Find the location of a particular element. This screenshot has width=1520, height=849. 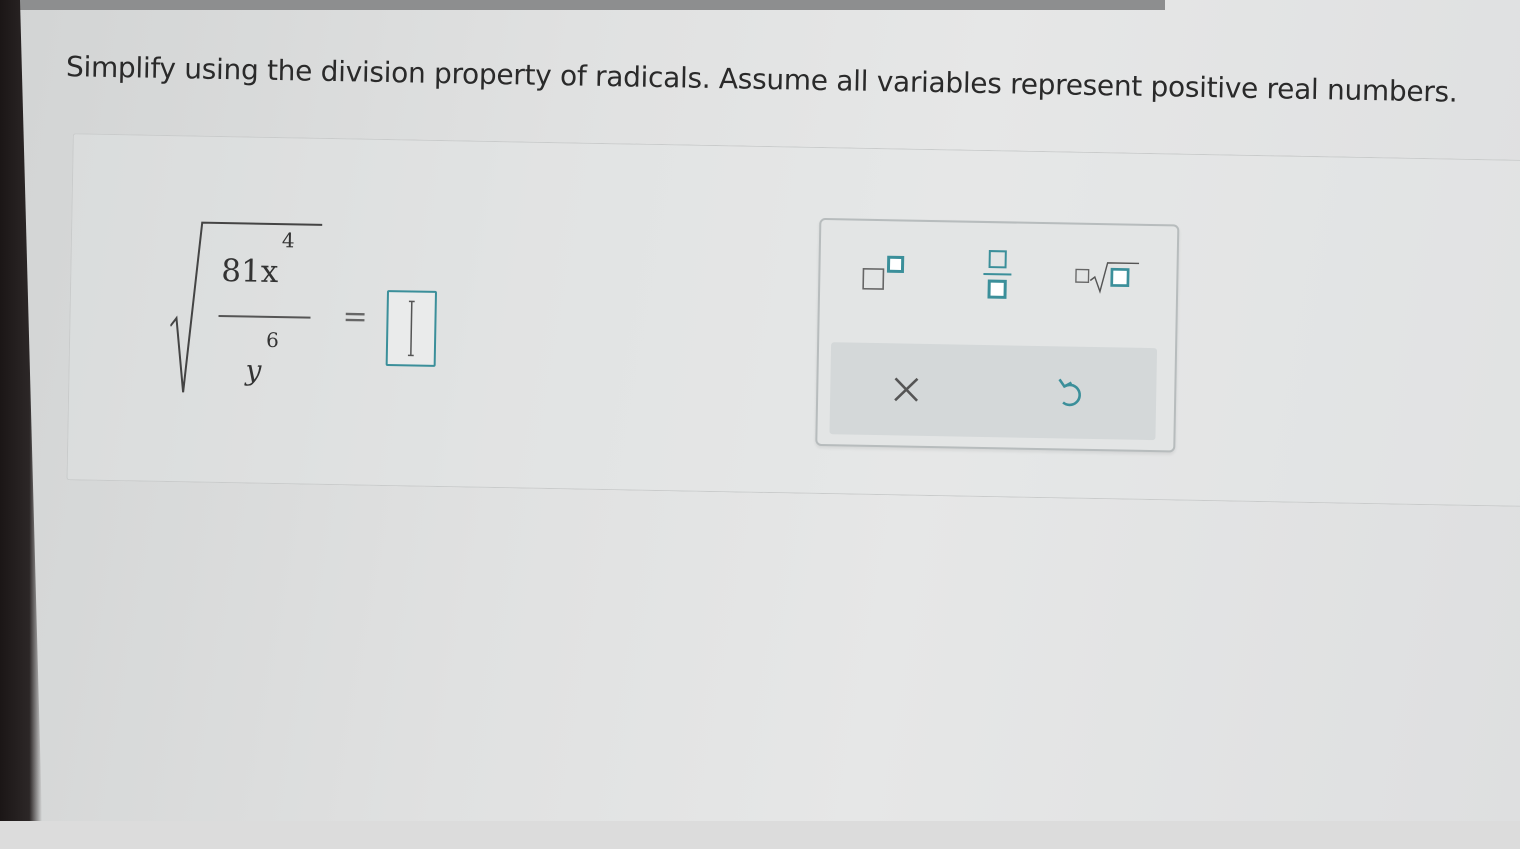

undo-button is located at coordinates (1070, 392).